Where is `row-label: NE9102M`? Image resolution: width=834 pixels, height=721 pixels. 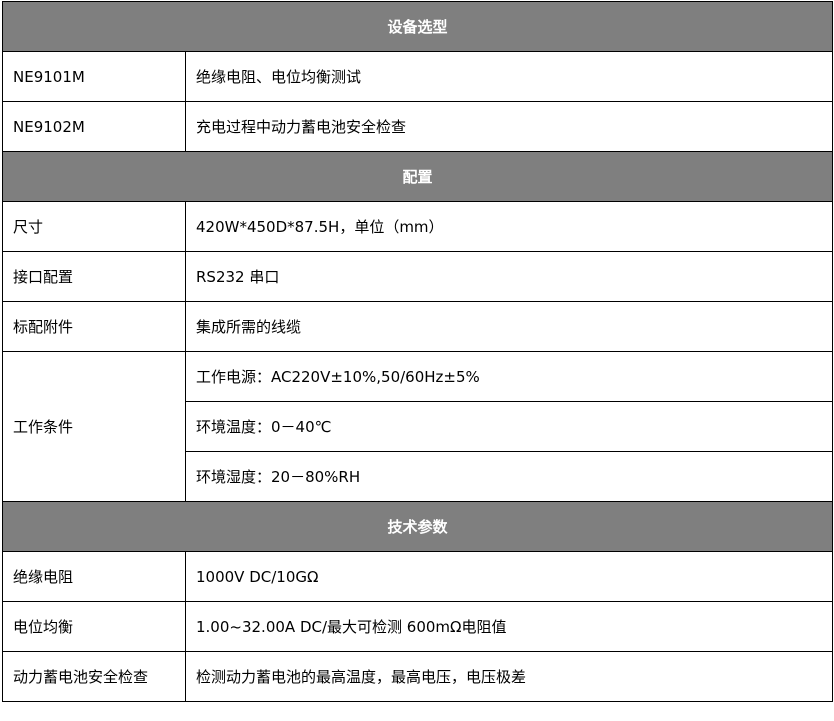 row-label: NE9102M is located at coordinates (94, 126).